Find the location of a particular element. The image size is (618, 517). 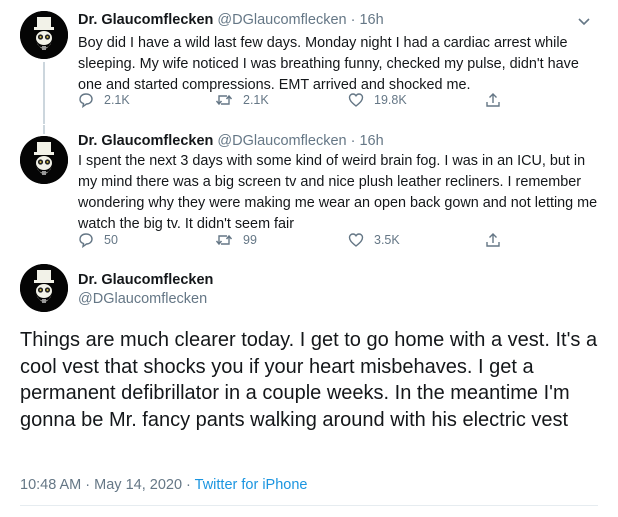

like-count: 3.5K is located at coordinates (387, 240).